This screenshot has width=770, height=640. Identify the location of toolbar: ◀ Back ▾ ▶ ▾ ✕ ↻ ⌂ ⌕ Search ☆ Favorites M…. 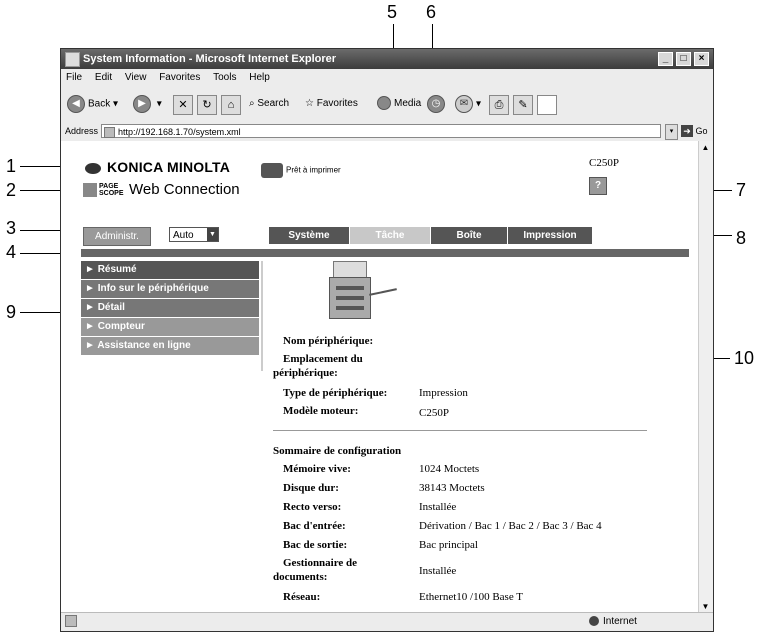
(387, 104).